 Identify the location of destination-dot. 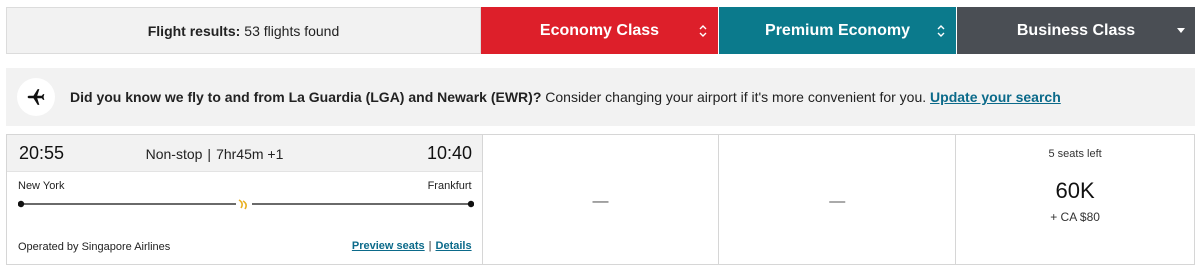
(470, 204).